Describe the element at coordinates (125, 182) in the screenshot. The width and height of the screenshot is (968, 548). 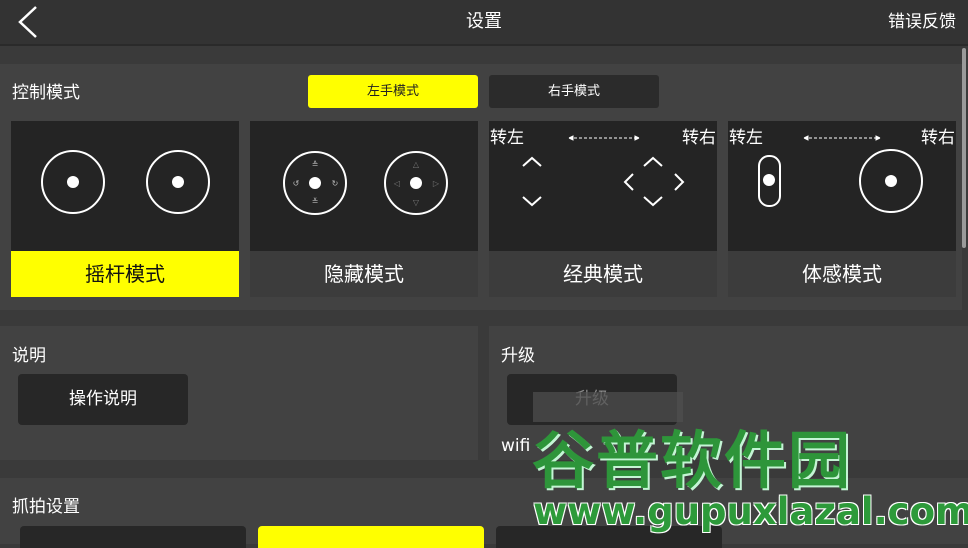
I see `joystick-pads-icon` at that location.